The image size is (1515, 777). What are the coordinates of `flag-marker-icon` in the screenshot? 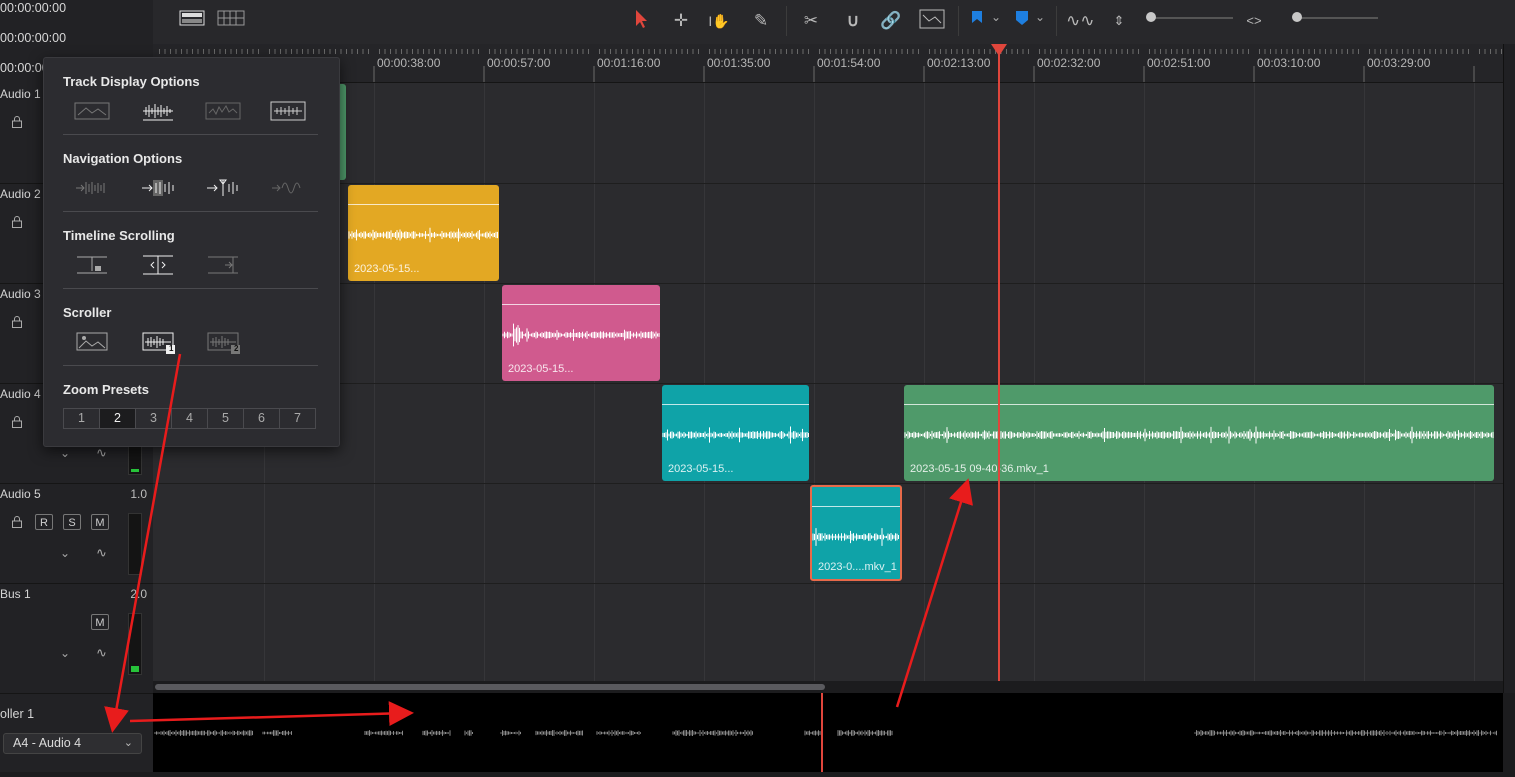 It's located at (977, 18).